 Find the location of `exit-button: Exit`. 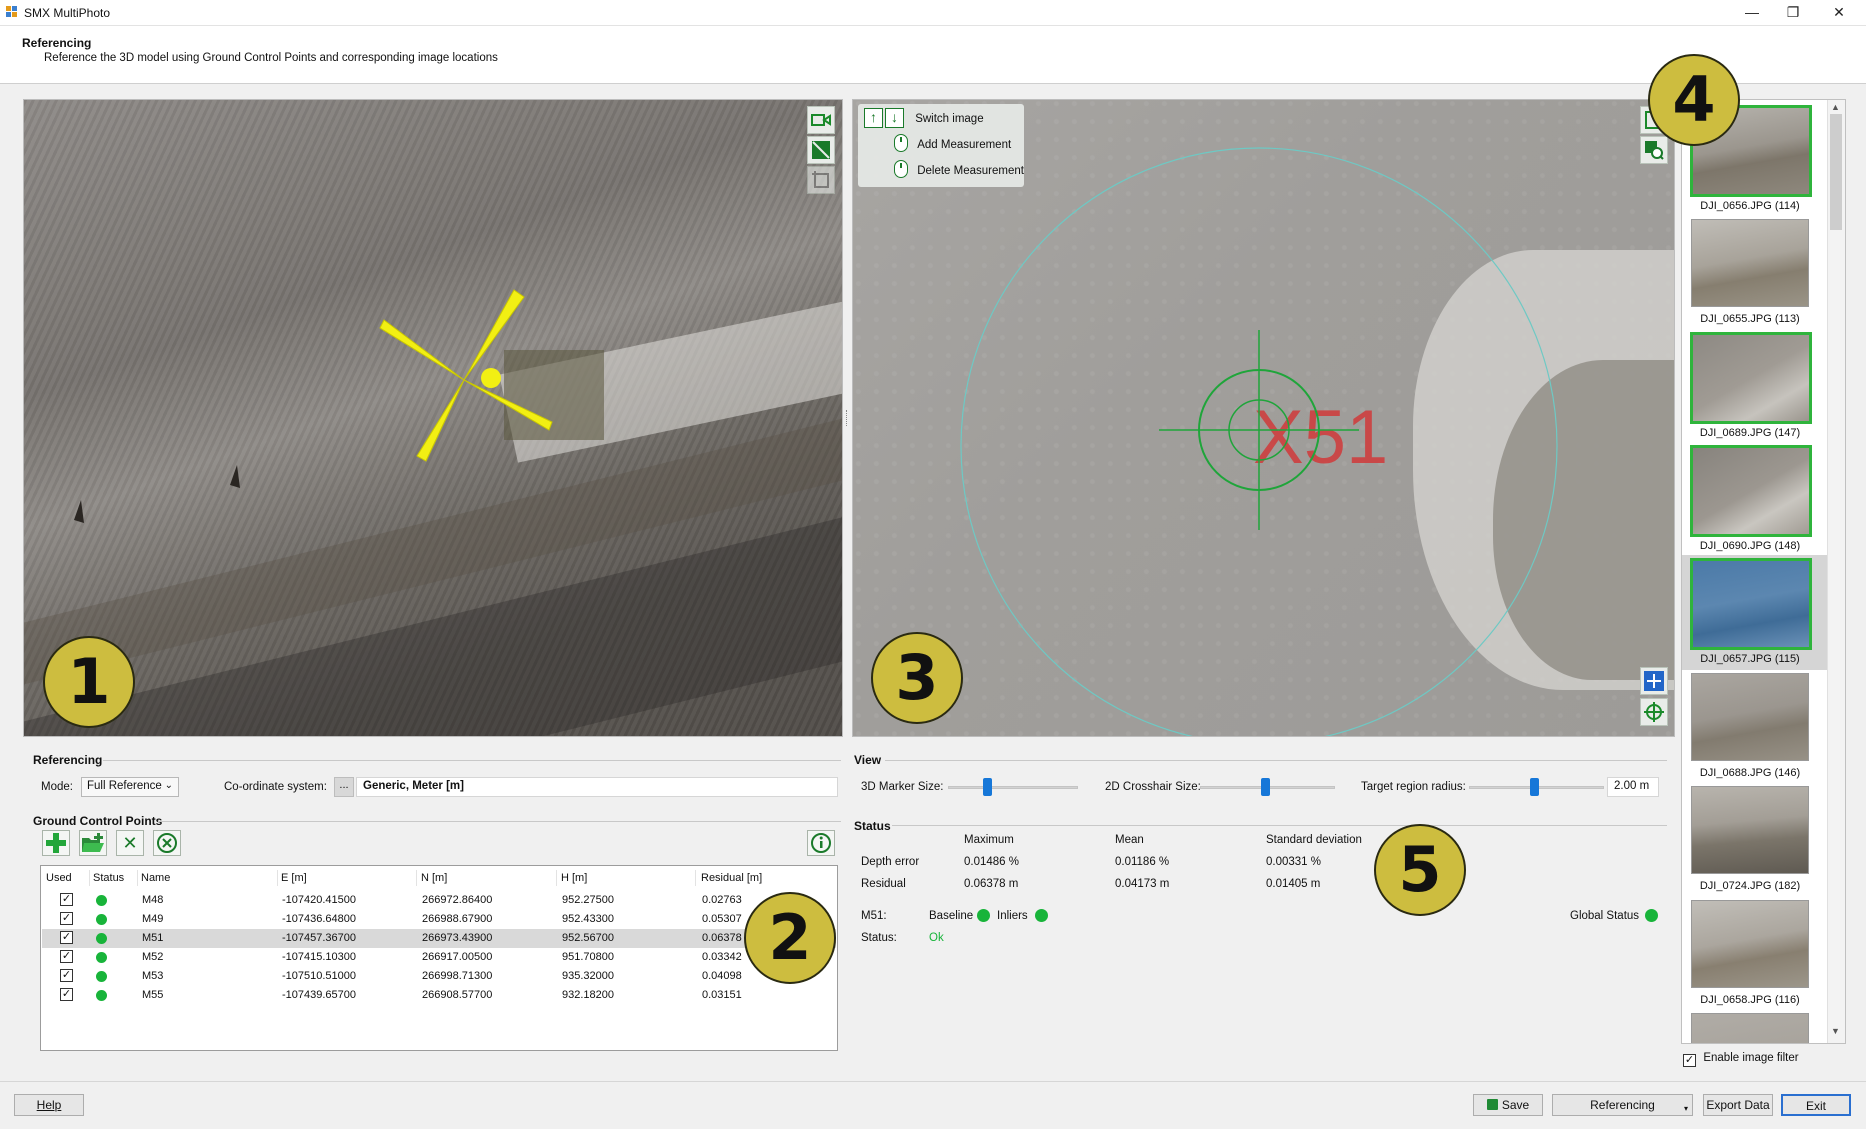

exit-button: Exit is located at coordinates (1816, 1105).